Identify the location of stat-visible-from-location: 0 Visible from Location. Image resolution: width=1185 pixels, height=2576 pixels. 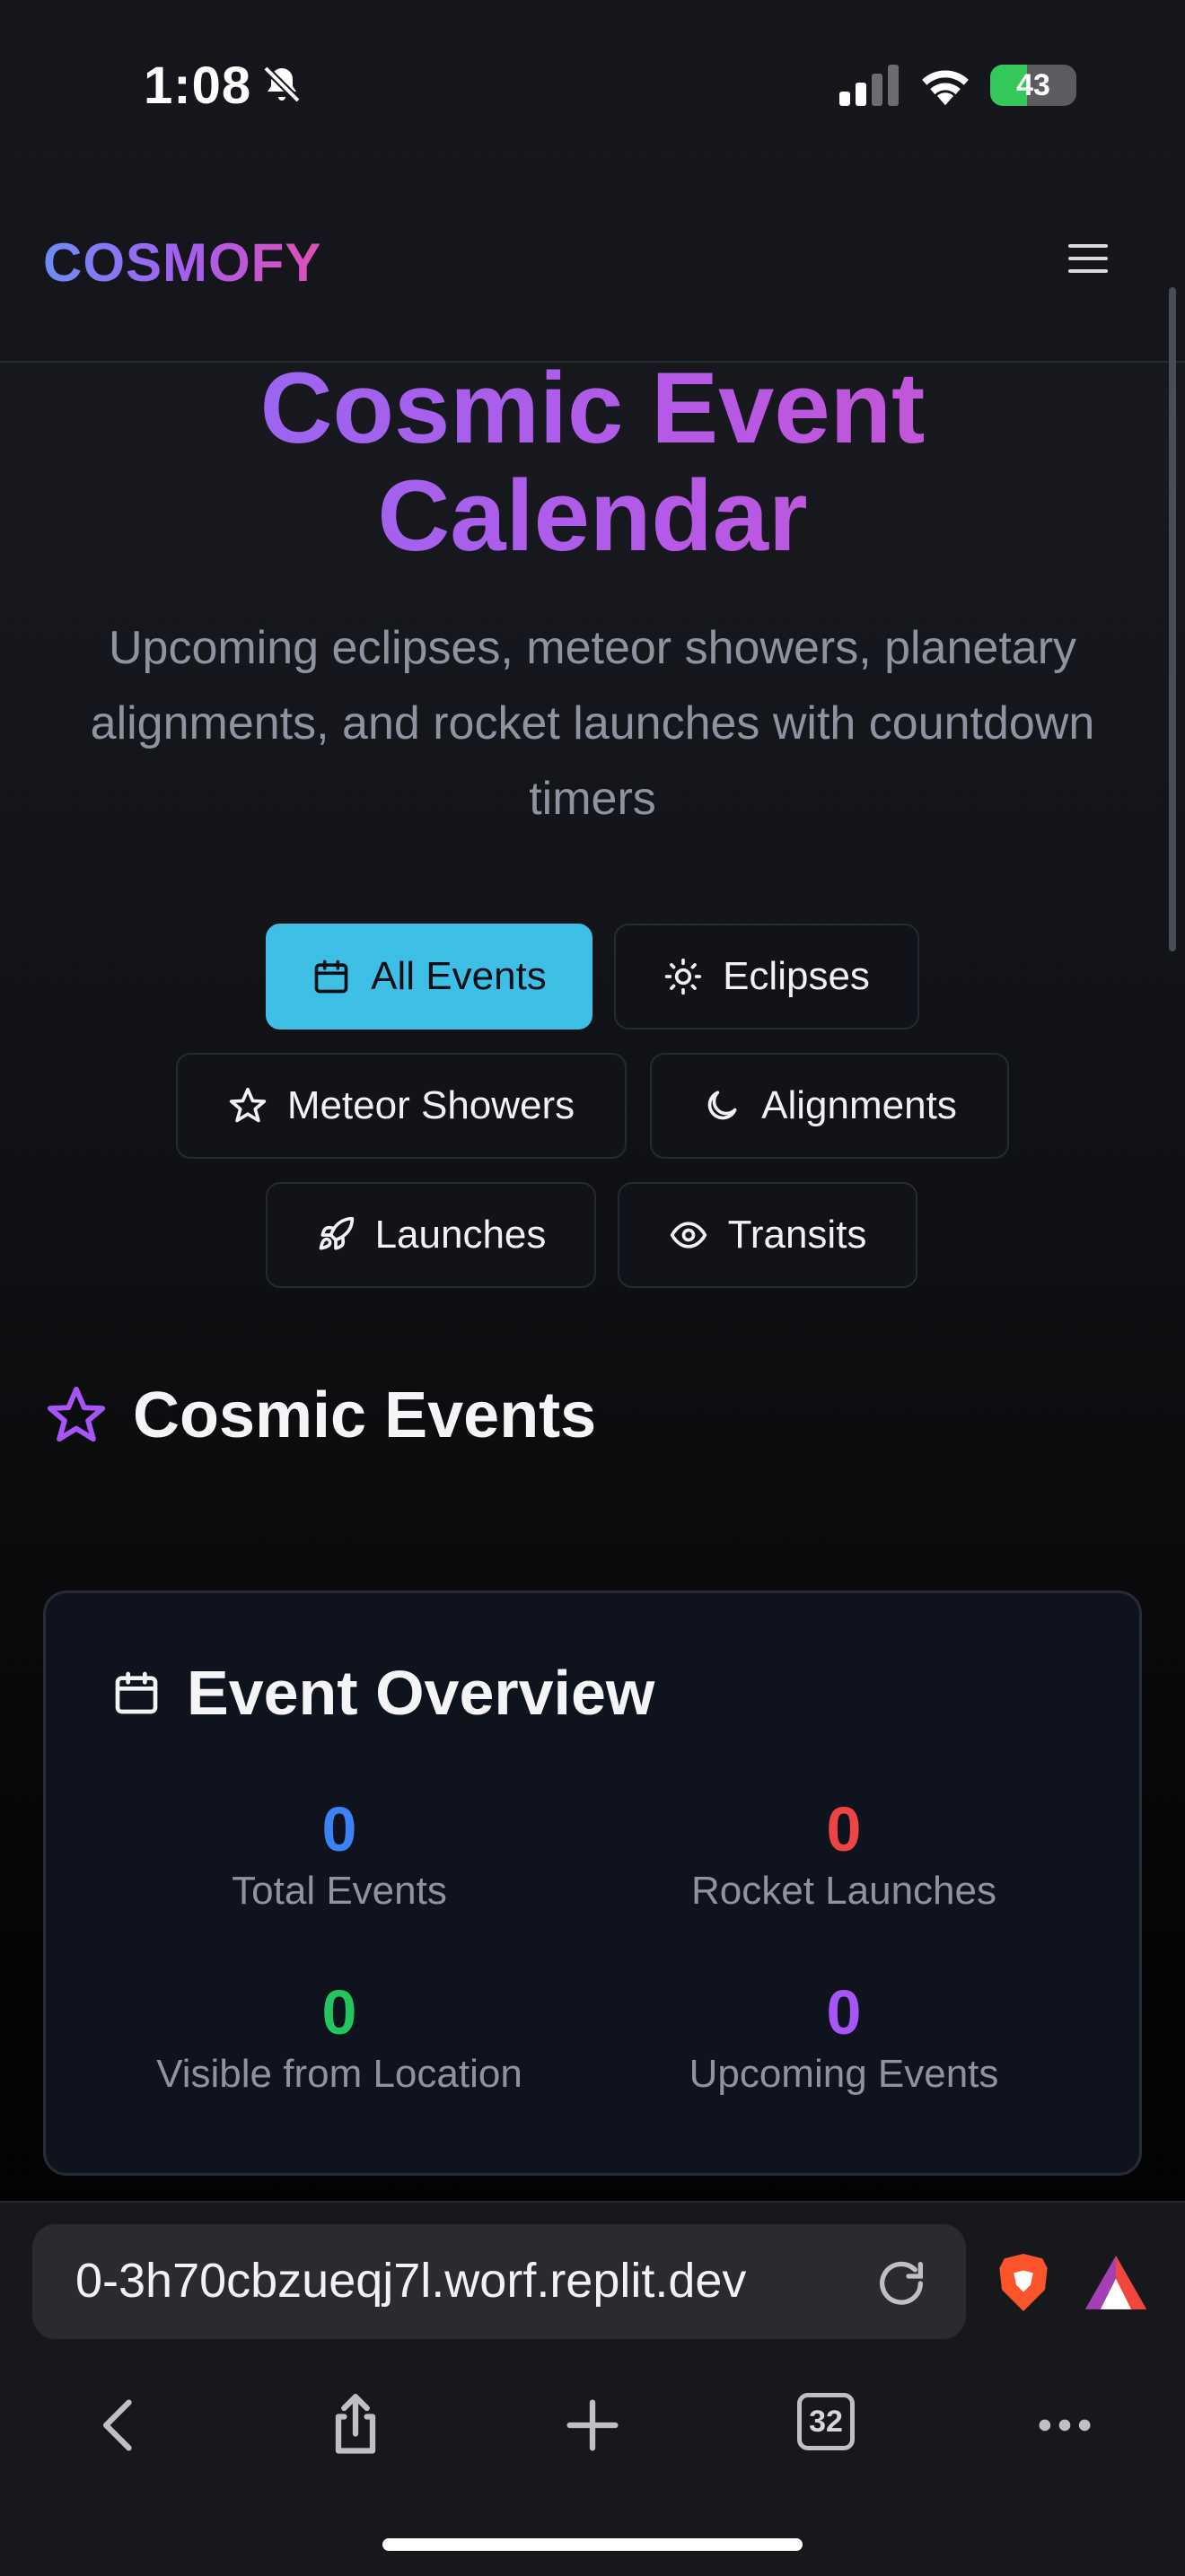
(339, 2036).